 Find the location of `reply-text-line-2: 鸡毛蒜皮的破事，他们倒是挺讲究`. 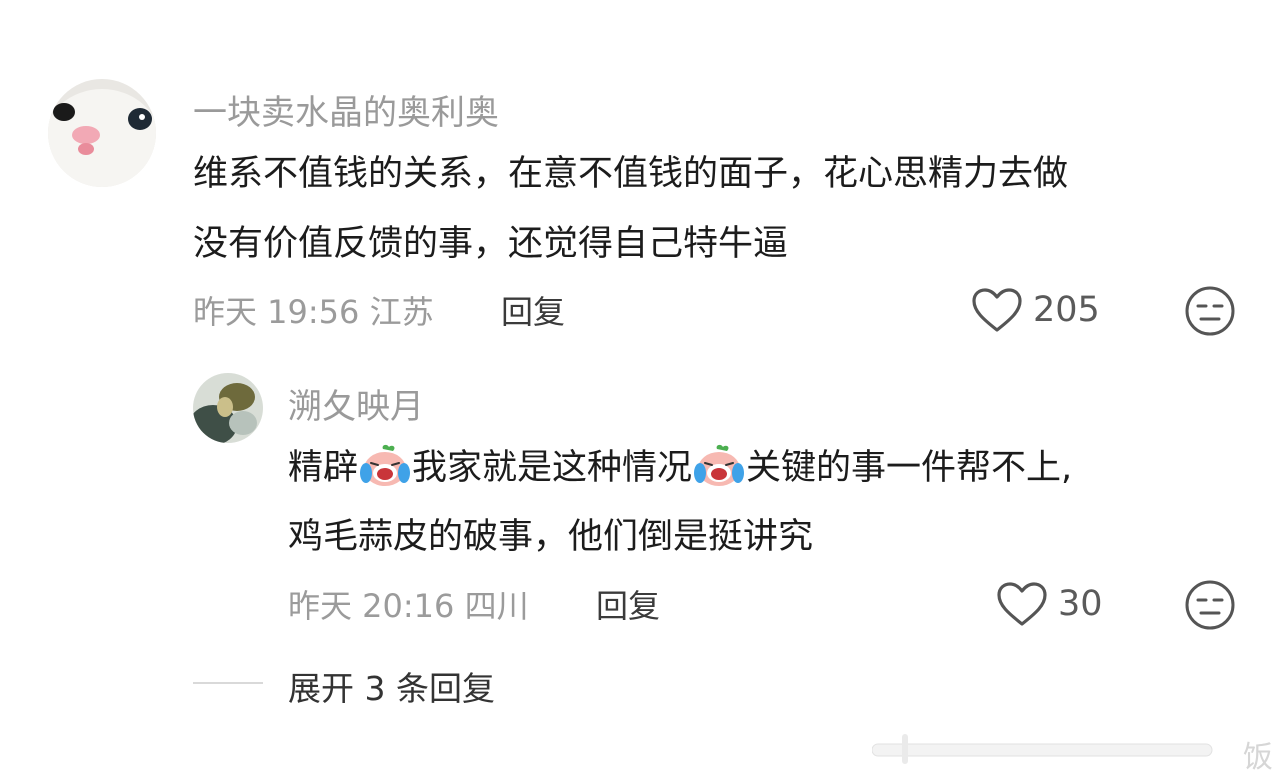

reply-text-line-2: 鸡毛蒜皮的破事，他们倒是挺讲究 is located at coordinates (551, 537).